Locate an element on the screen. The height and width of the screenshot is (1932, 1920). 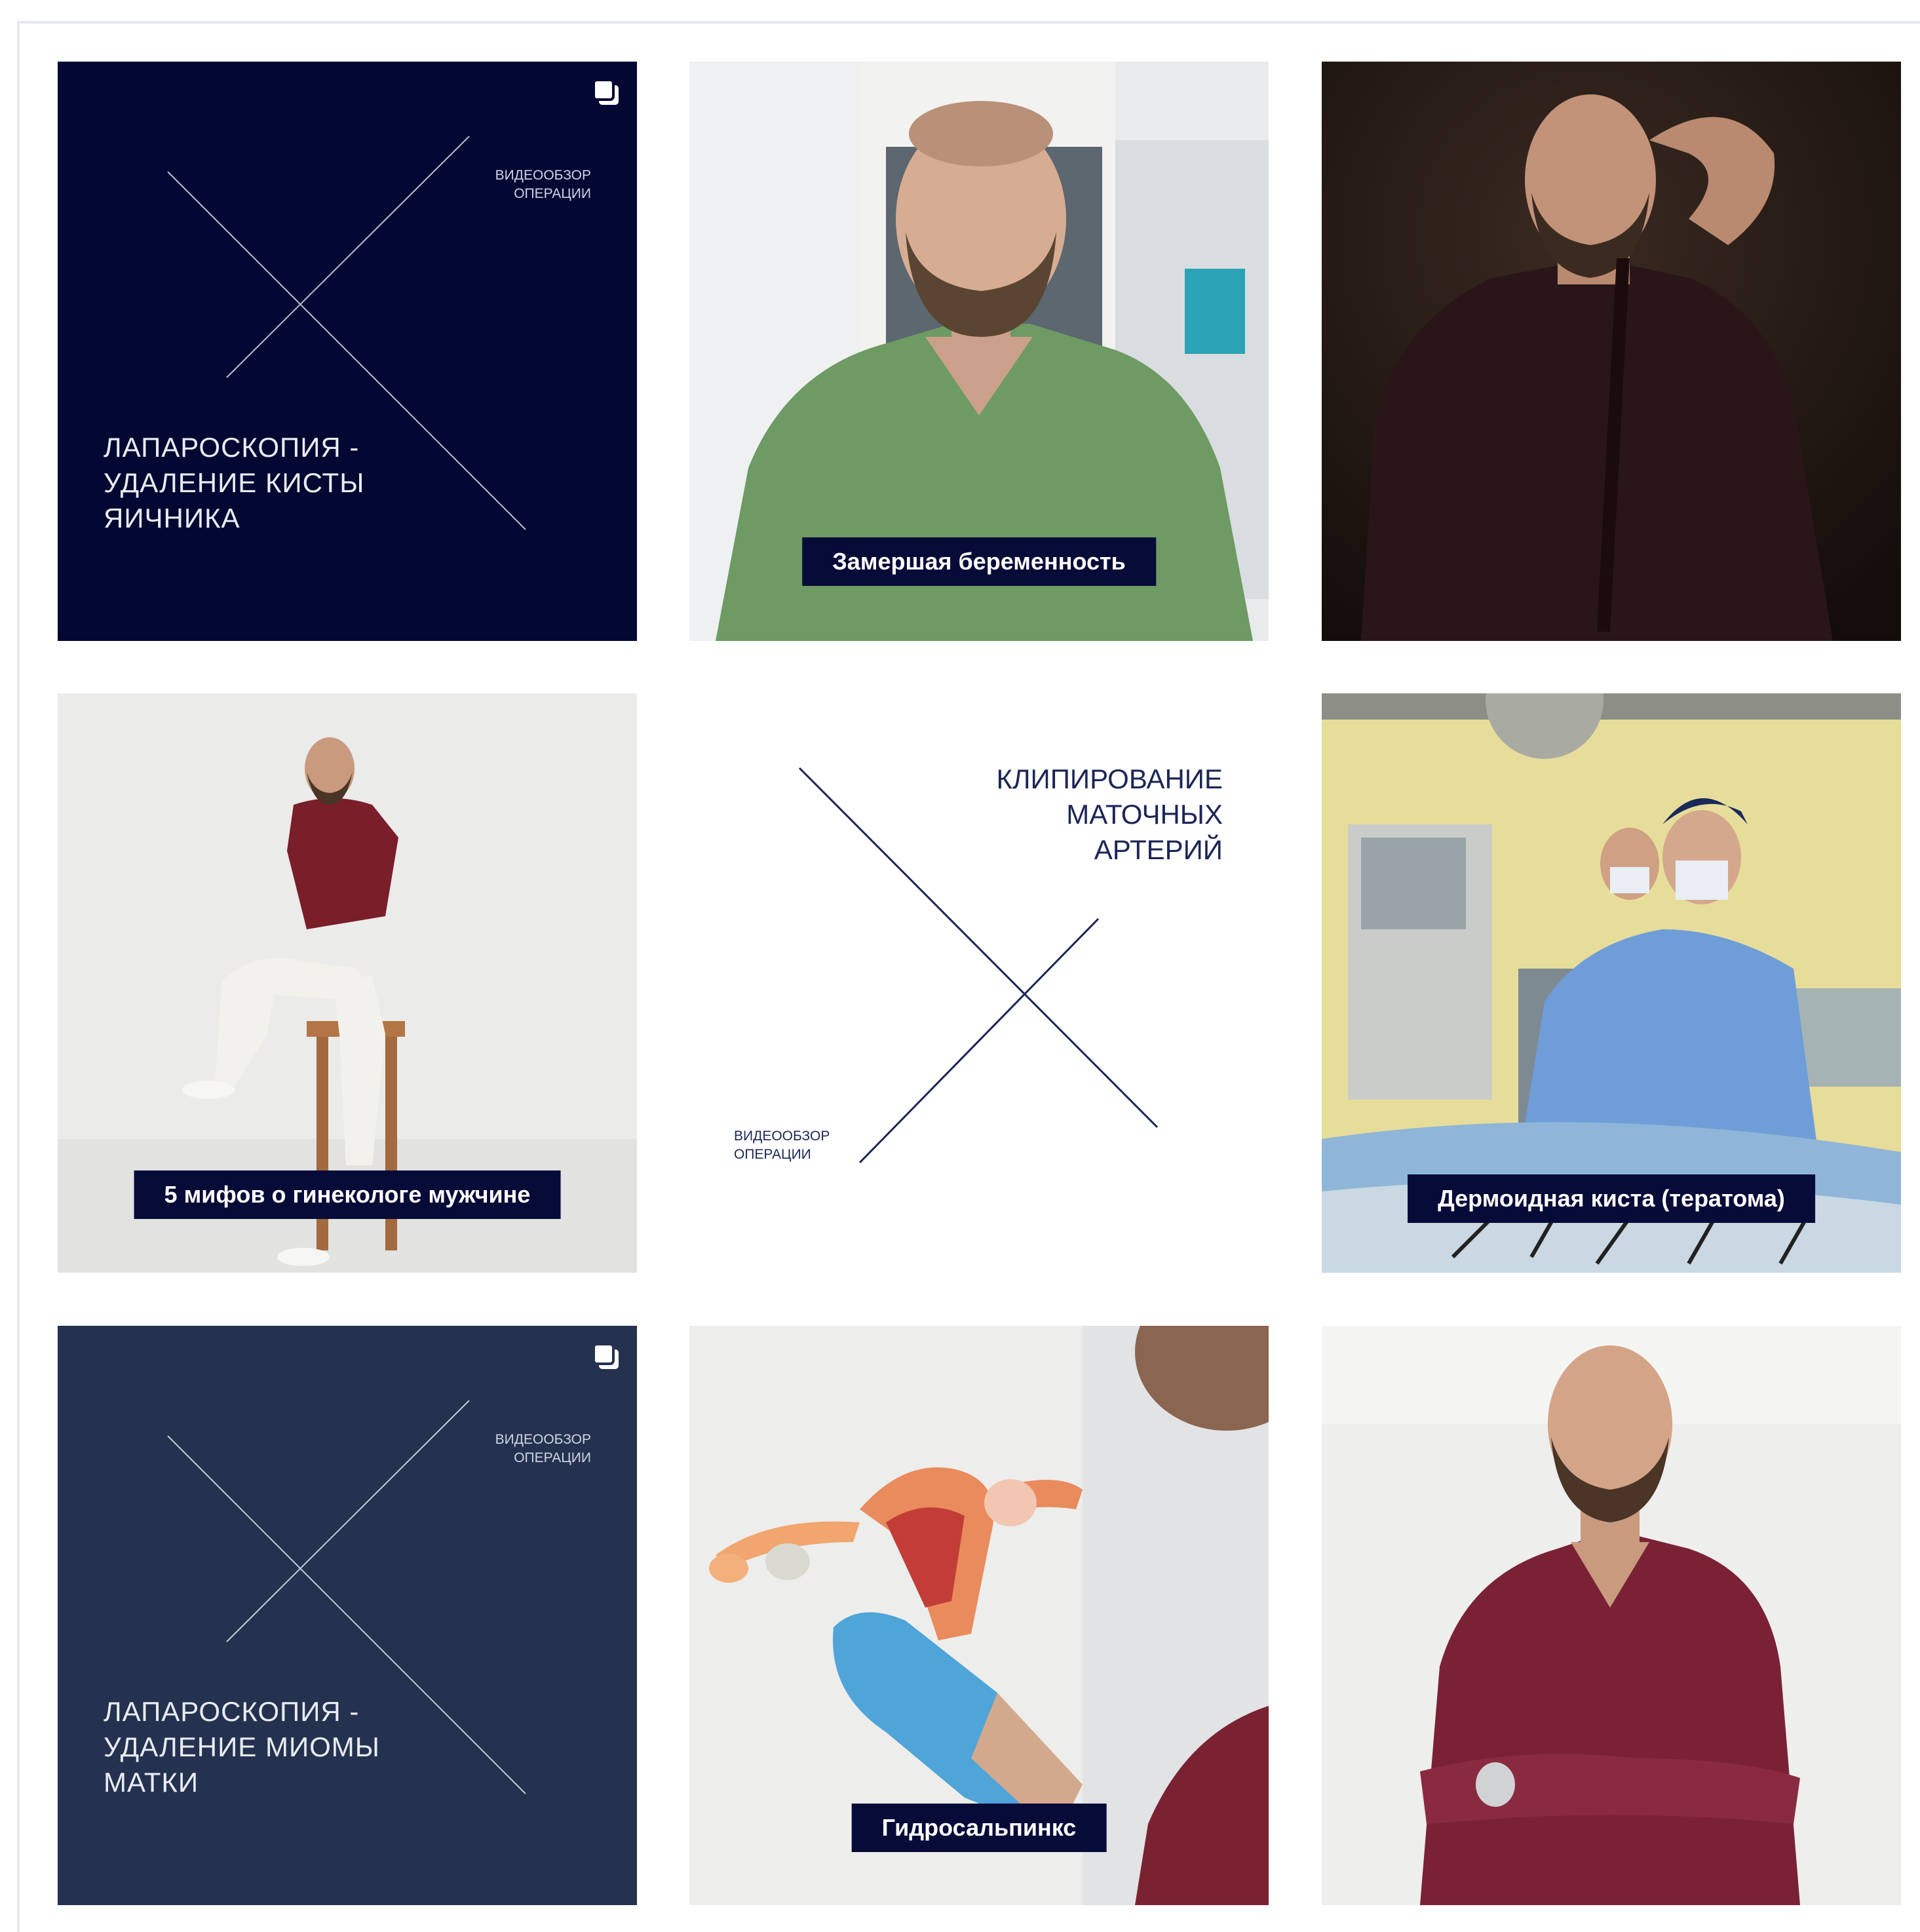
post-title: ЛАПАРОСКОПИЯ - УДАЛЕНИЕ КИСТЫ ЯИЧНИКА is located at coordinates (235, 482).